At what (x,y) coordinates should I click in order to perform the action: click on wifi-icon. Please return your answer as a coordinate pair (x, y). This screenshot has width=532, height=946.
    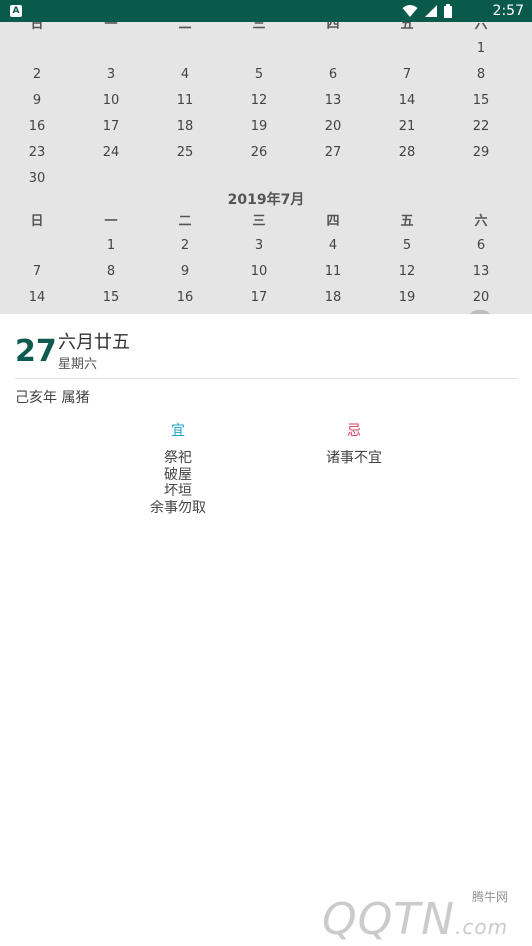
    Looking at the image, I should click on (410, 11).